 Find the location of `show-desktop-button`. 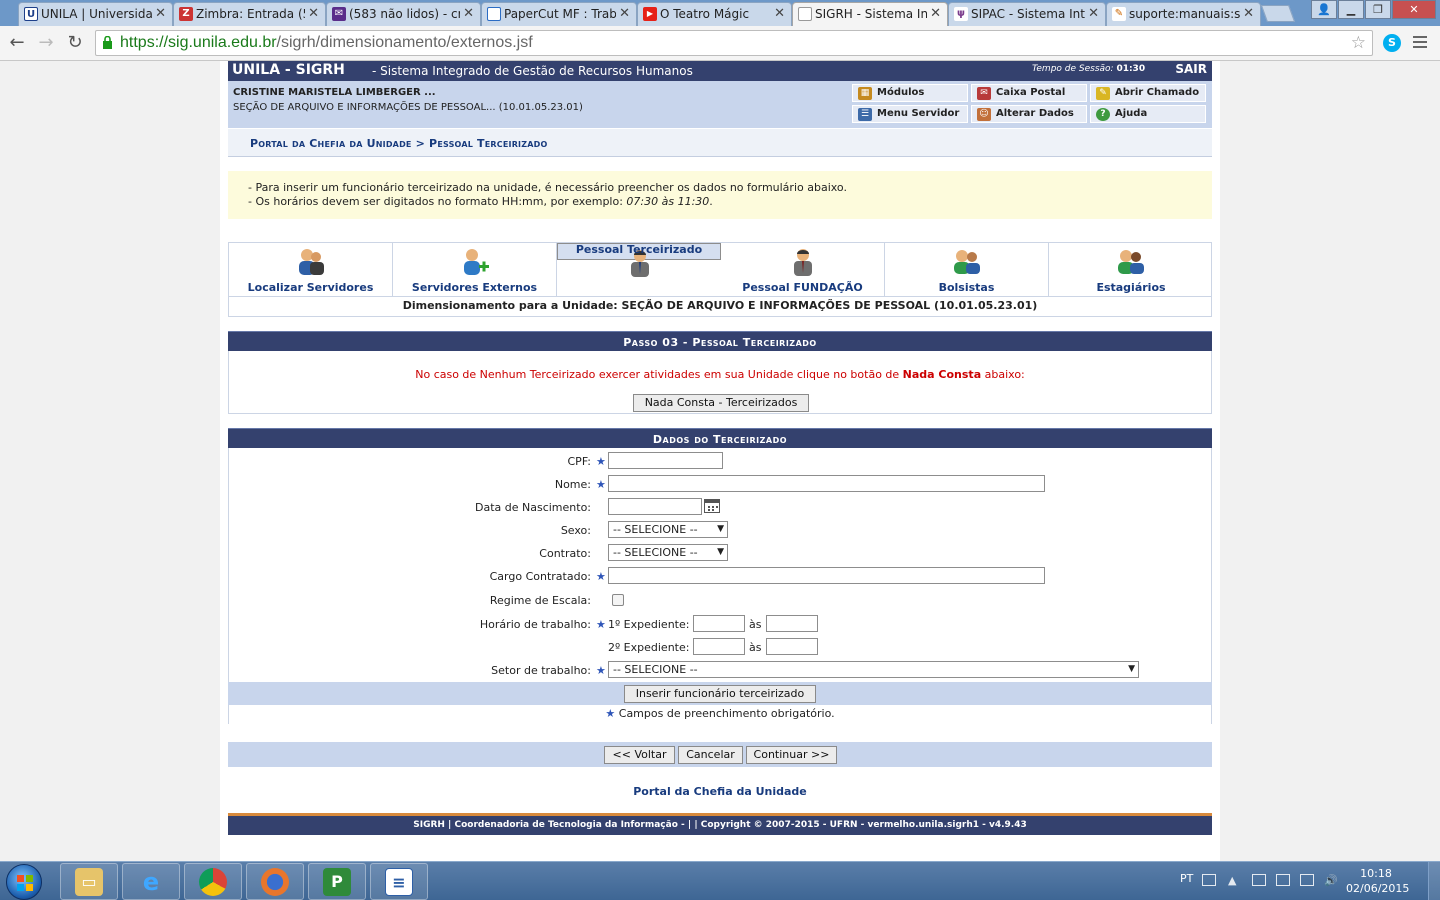

show-desktop-button is located at coordinates (1434, 881).